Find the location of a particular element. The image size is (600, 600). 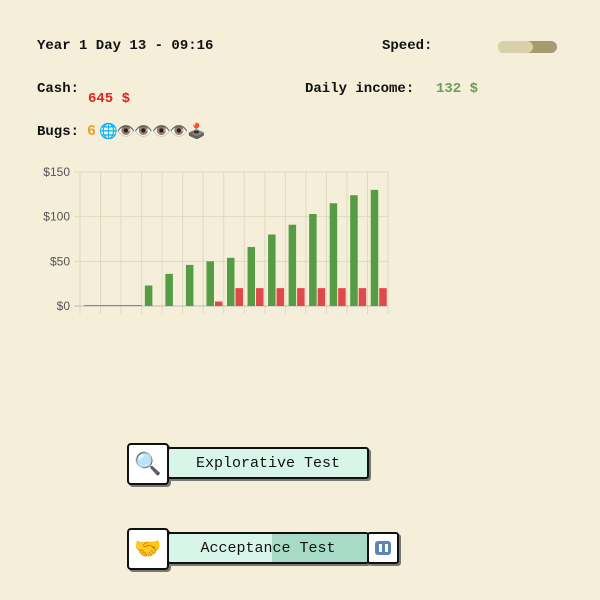

handshake-icon: 🤝 is located at coordinates (148, 549).